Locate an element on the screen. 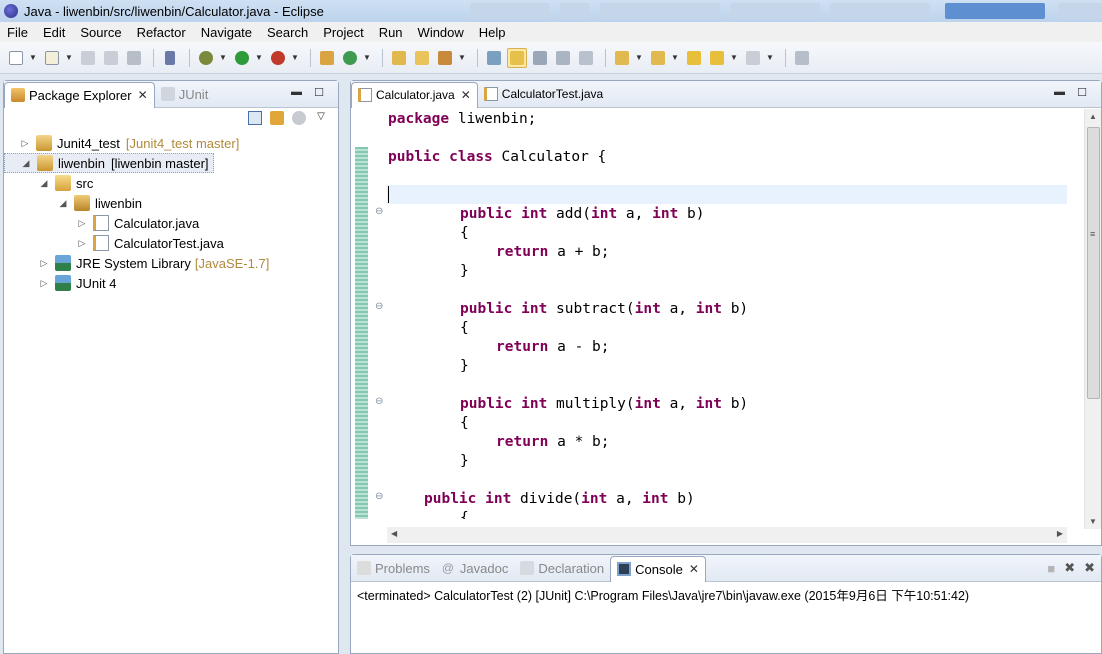  collapse-all-icon is located at coordinates (255, 118).